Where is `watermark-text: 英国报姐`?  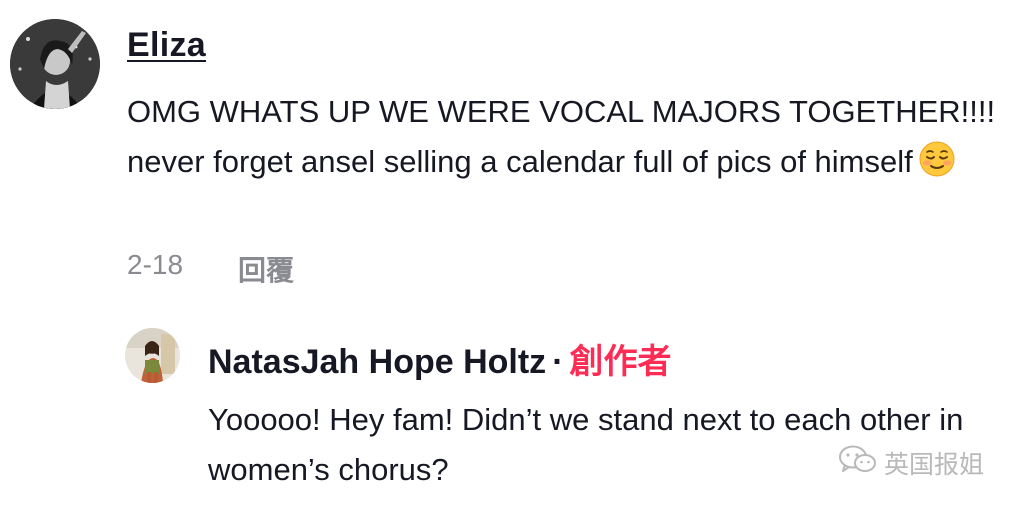
watermark-text: 英国报姐 is located at coordinates (934, 464).